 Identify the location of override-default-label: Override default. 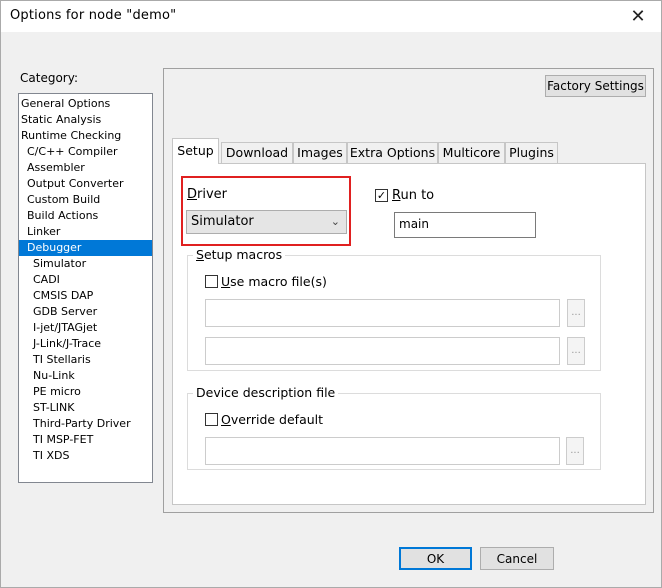
(272, 419).